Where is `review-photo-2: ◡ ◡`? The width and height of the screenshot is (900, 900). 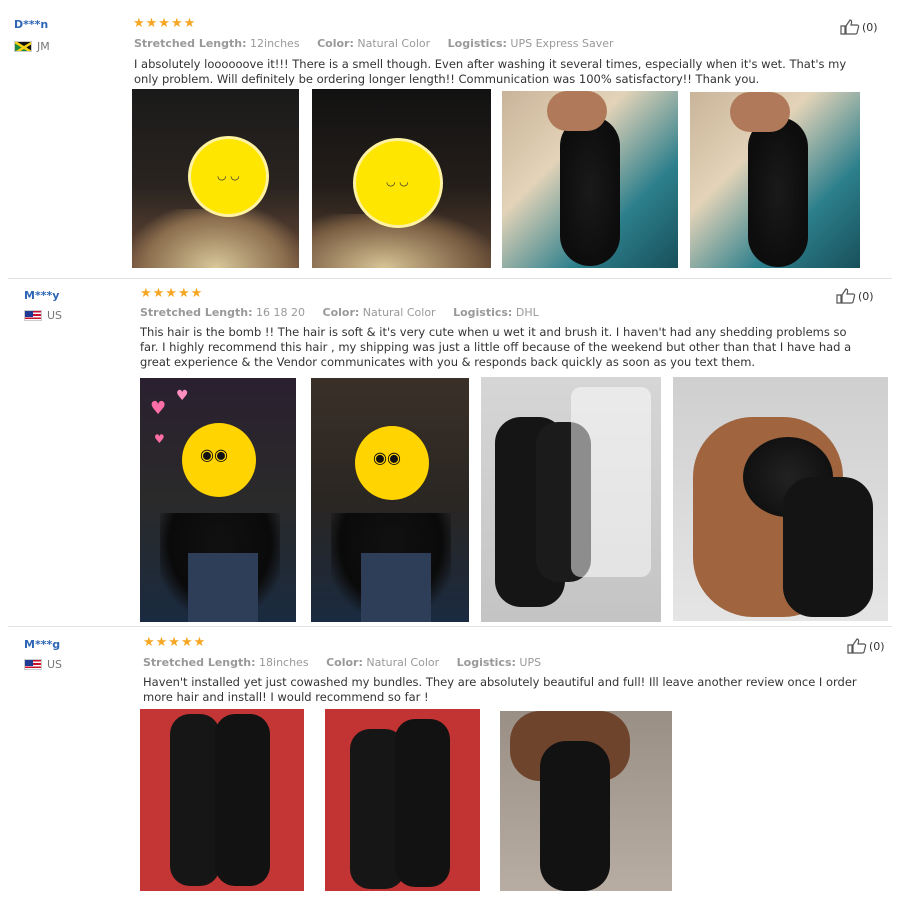
review-photo-2: ◡ ◡ is located at coordinates (401, 178).